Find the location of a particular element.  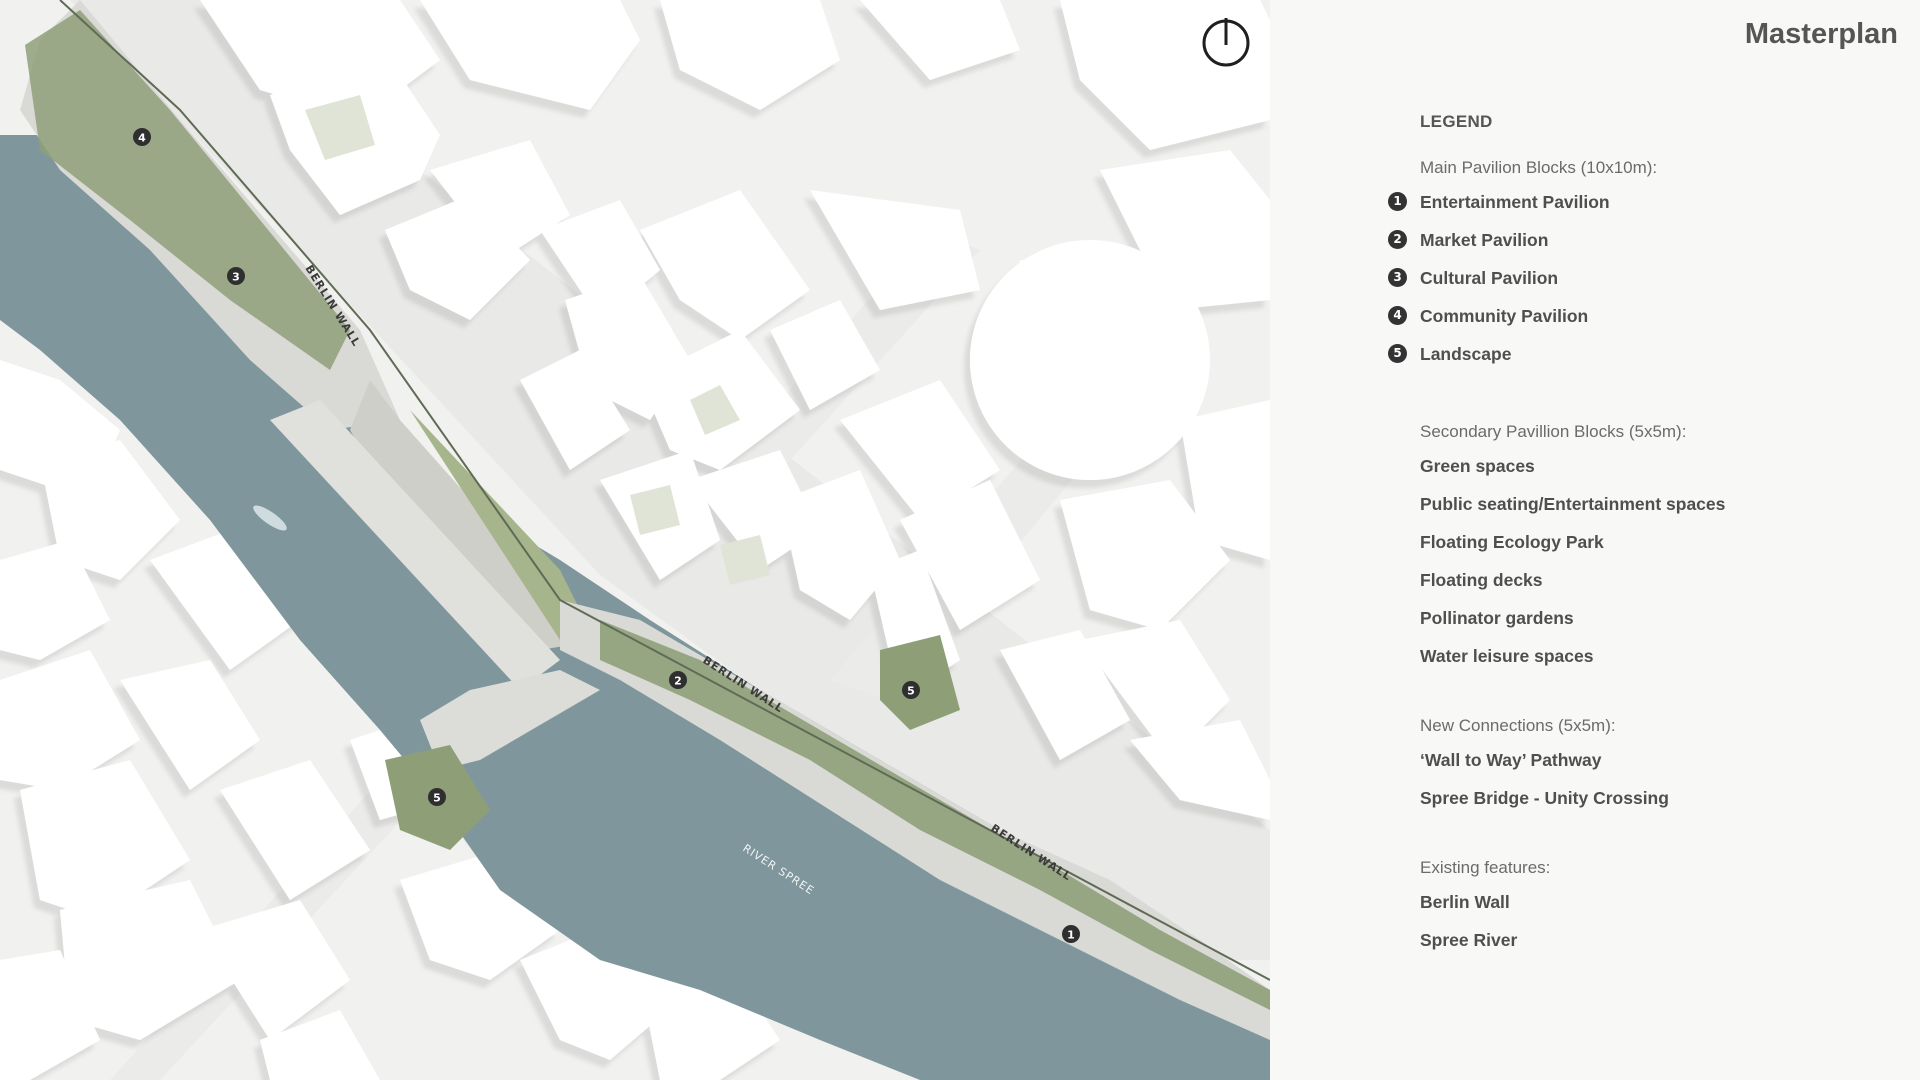

marker-5-north: 5 is located at coordinates (911, 690).